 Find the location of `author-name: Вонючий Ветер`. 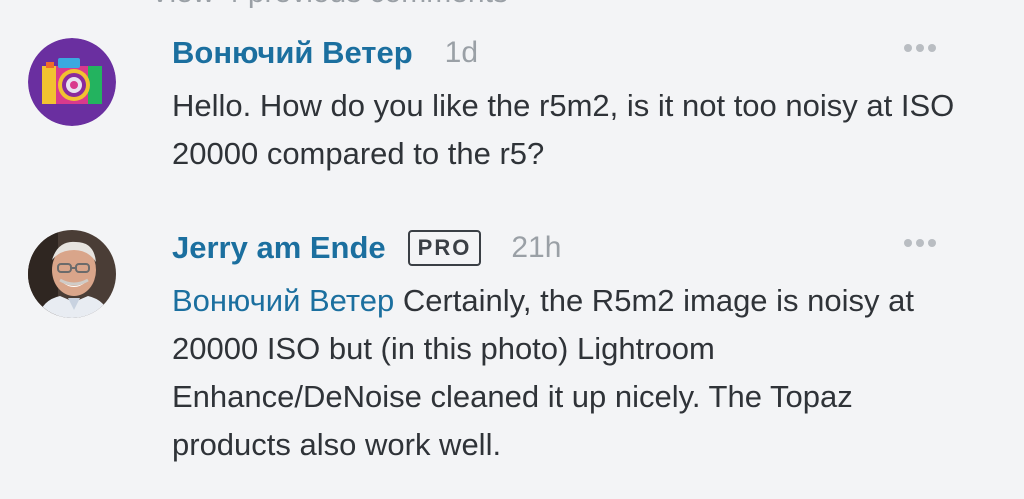

author-name: Вонючий Ветер is located at coordinates (292, 53).